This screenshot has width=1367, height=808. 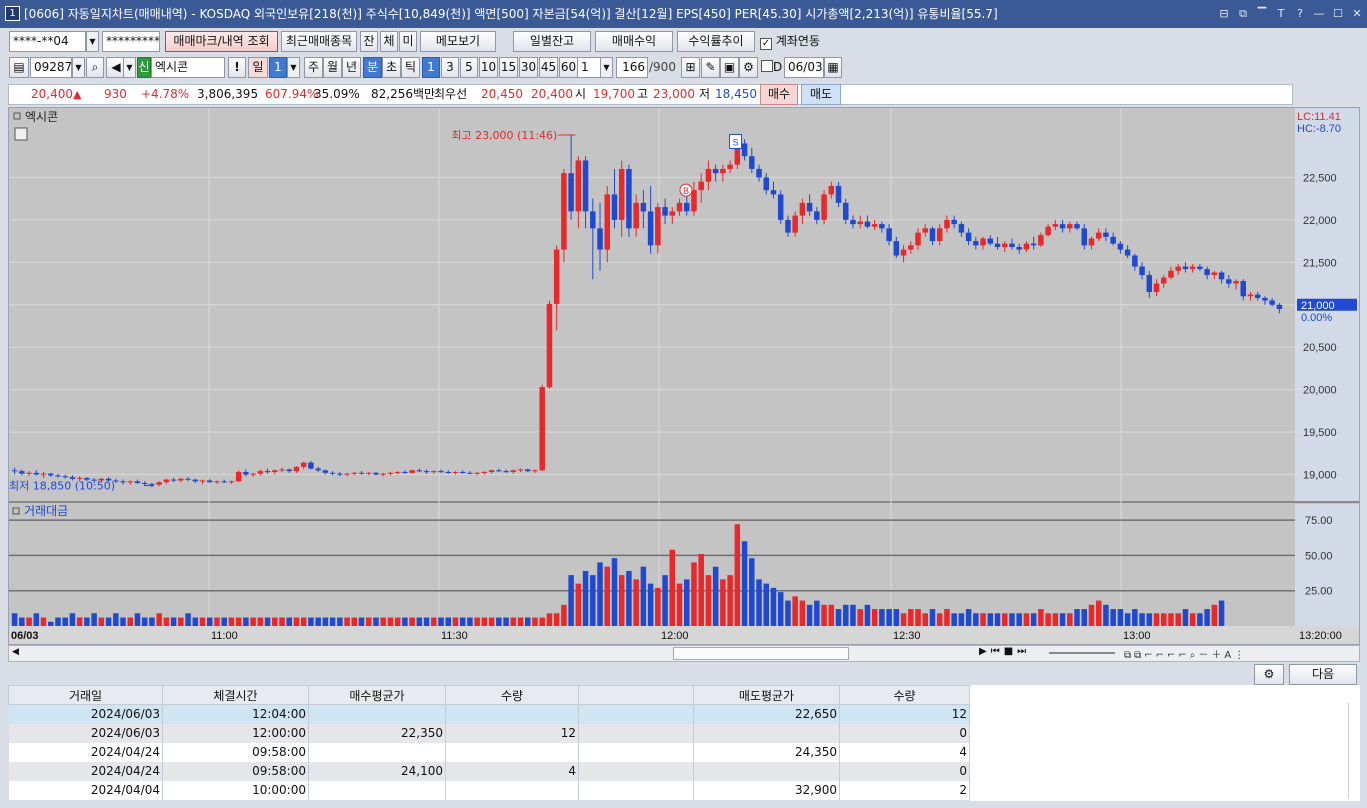 I want to click on interval-button-10: 10, so click(x=488, y=67).